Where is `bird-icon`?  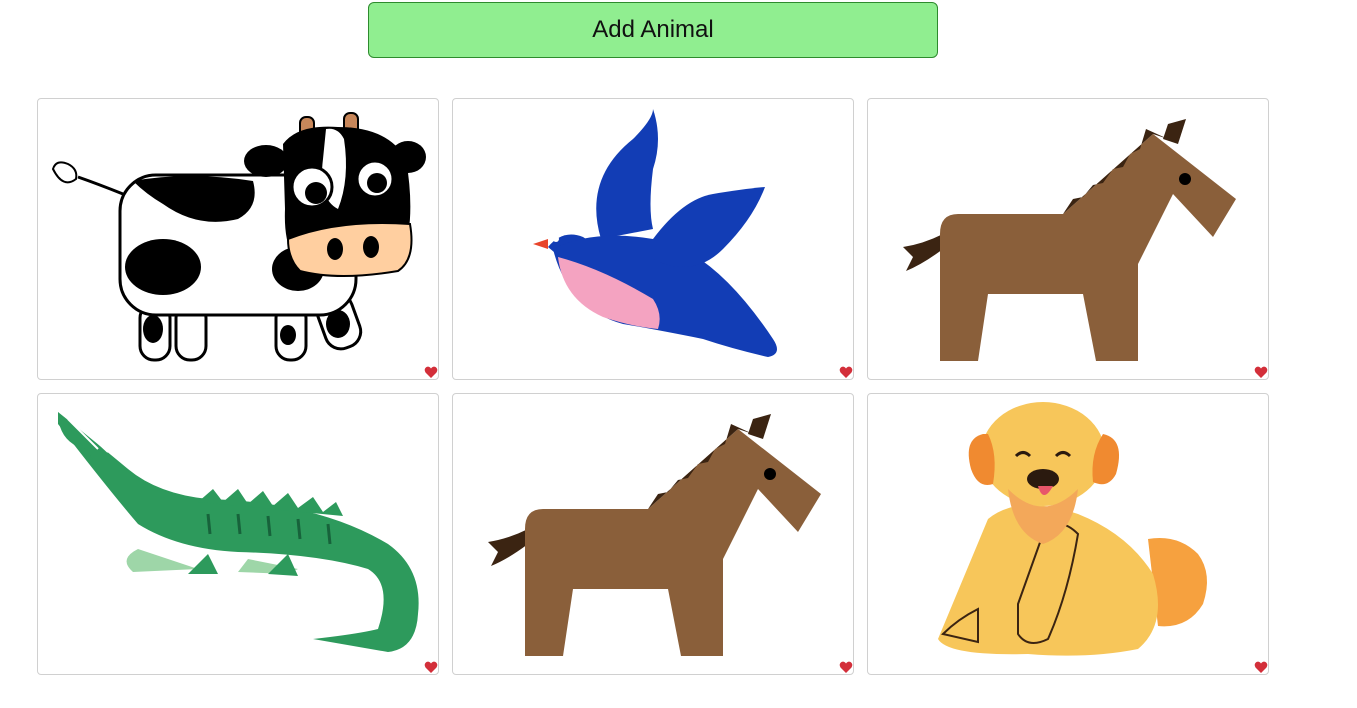 bird-icon is located at coordinates (655, 233).